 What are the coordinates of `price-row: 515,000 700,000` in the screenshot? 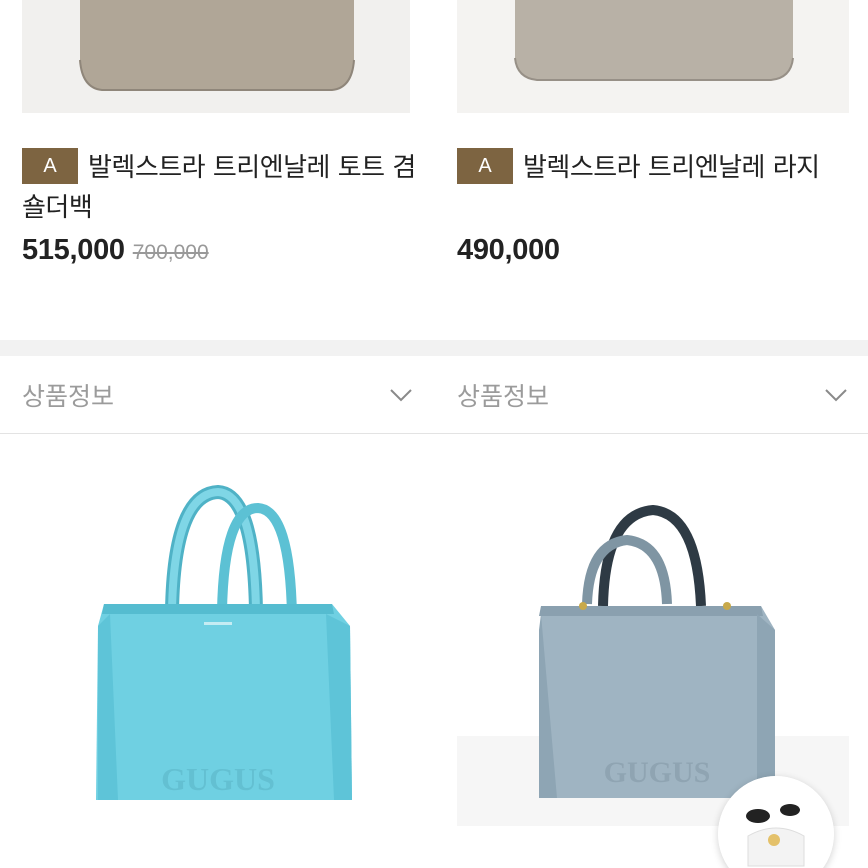 It's located at (115, 250).